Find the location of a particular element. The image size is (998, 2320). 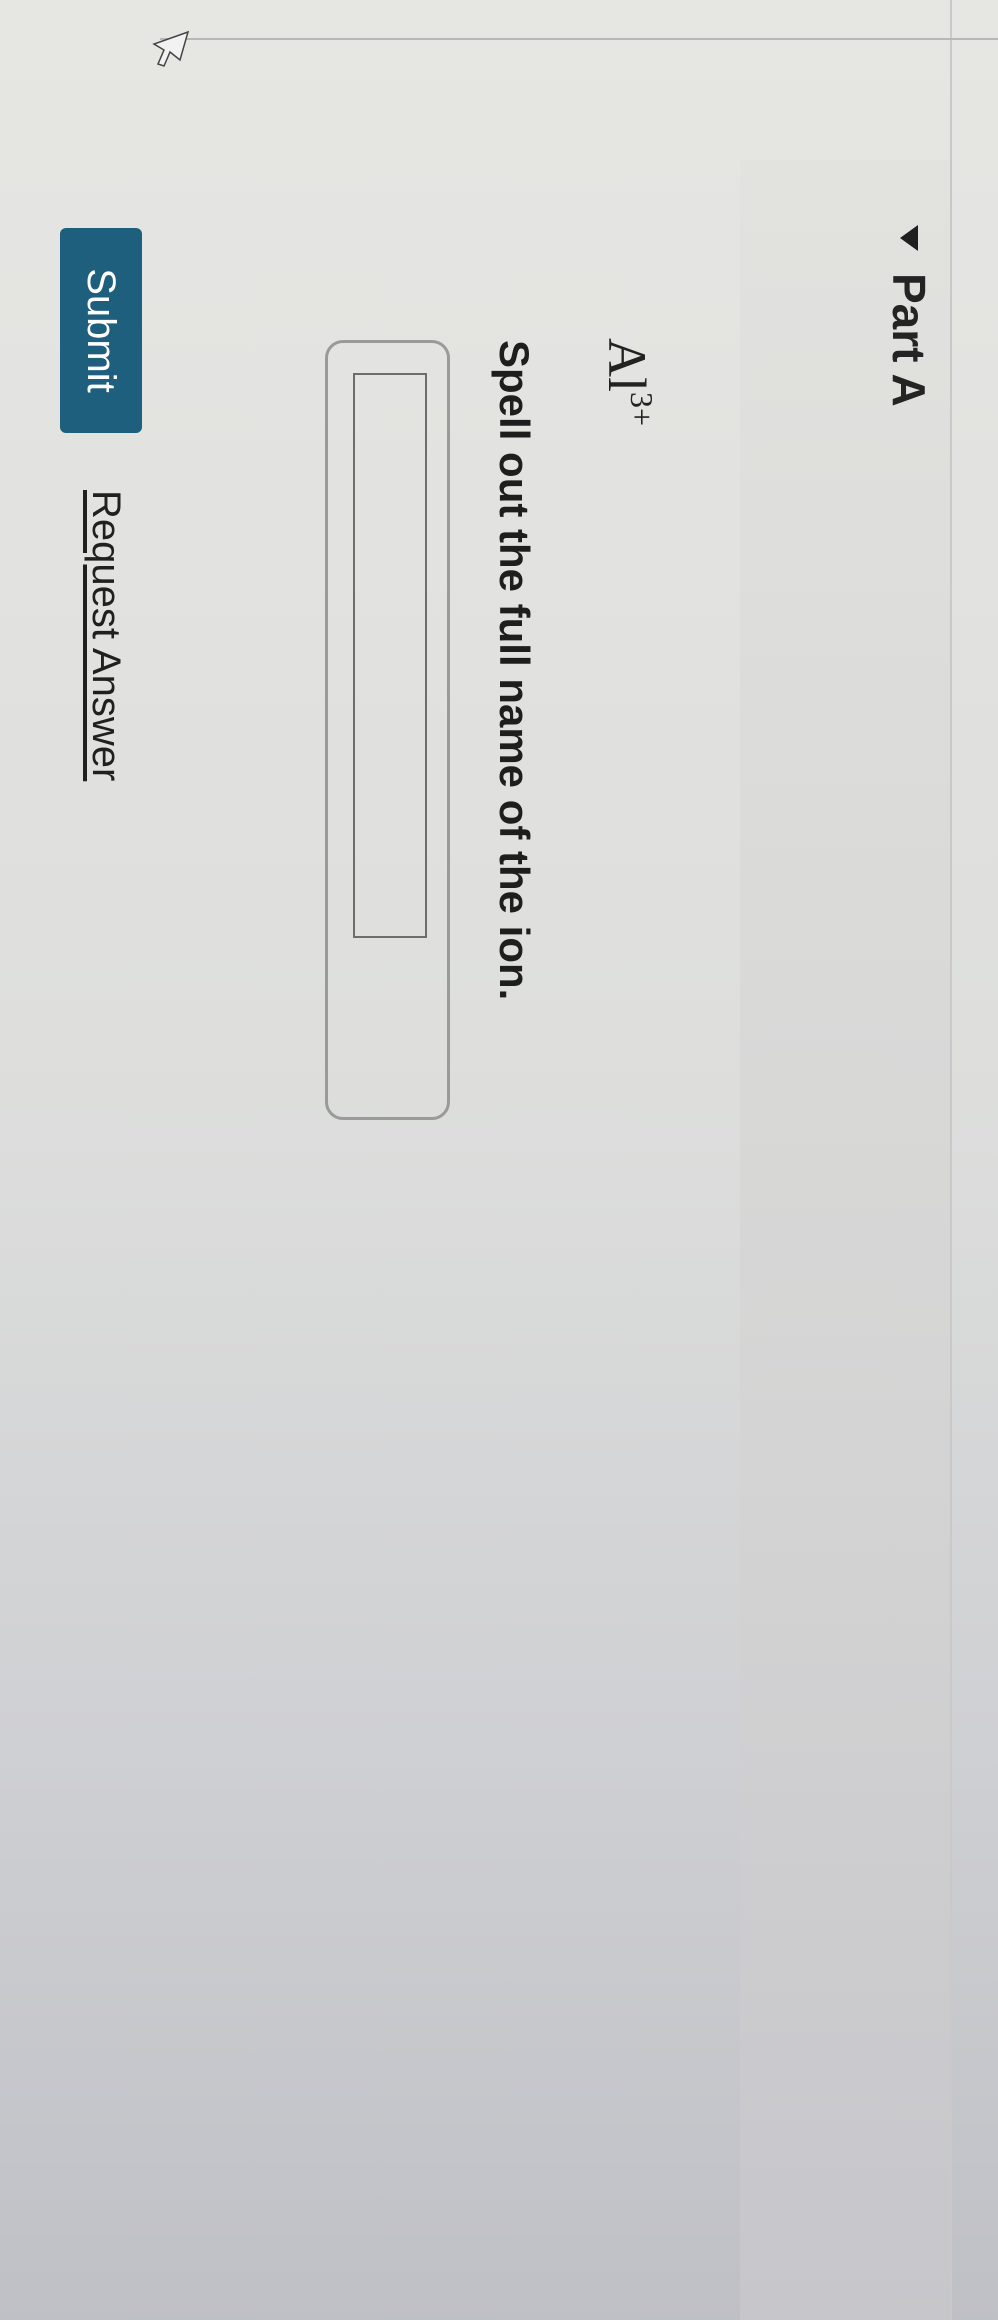

ion-symbol: Al is located at coordinates (627, 365).